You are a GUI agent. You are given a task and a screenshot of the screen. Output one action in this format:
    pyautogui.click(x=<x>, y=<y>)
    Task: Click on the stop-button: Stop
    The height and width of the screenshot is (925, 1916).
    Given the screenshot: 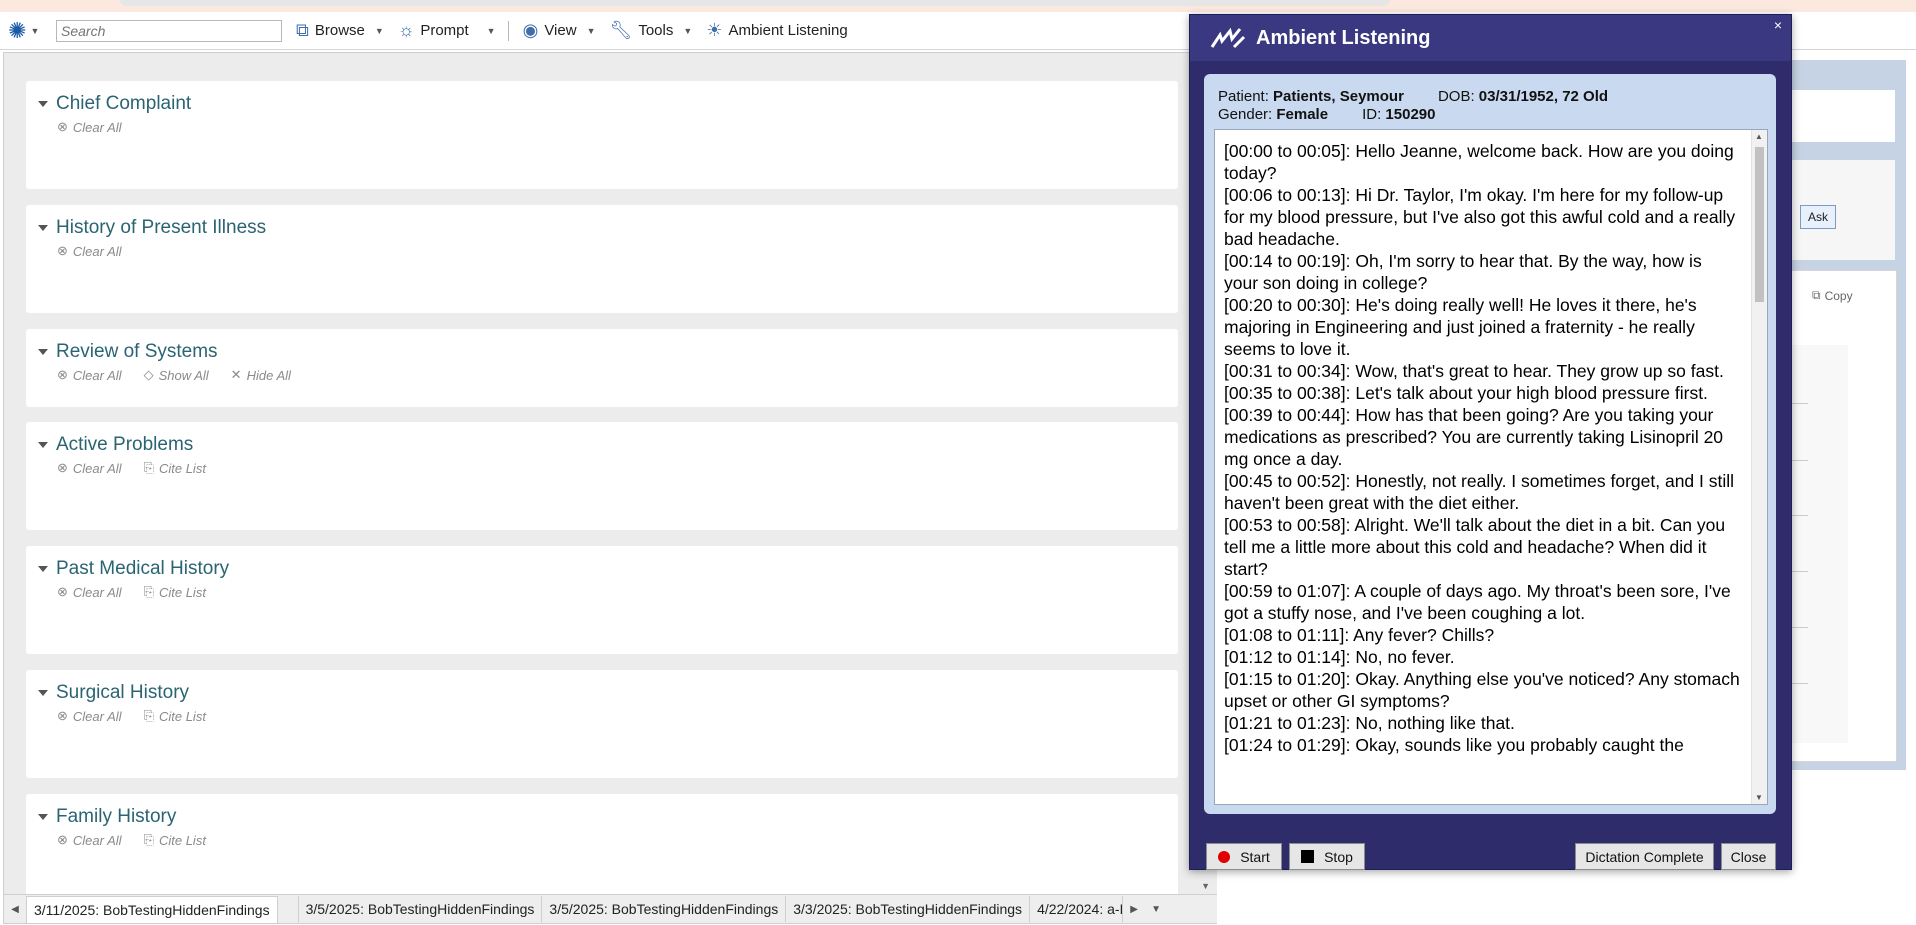 What is the action you would take?
    pyautogui.click(x=1327, y=856)
    